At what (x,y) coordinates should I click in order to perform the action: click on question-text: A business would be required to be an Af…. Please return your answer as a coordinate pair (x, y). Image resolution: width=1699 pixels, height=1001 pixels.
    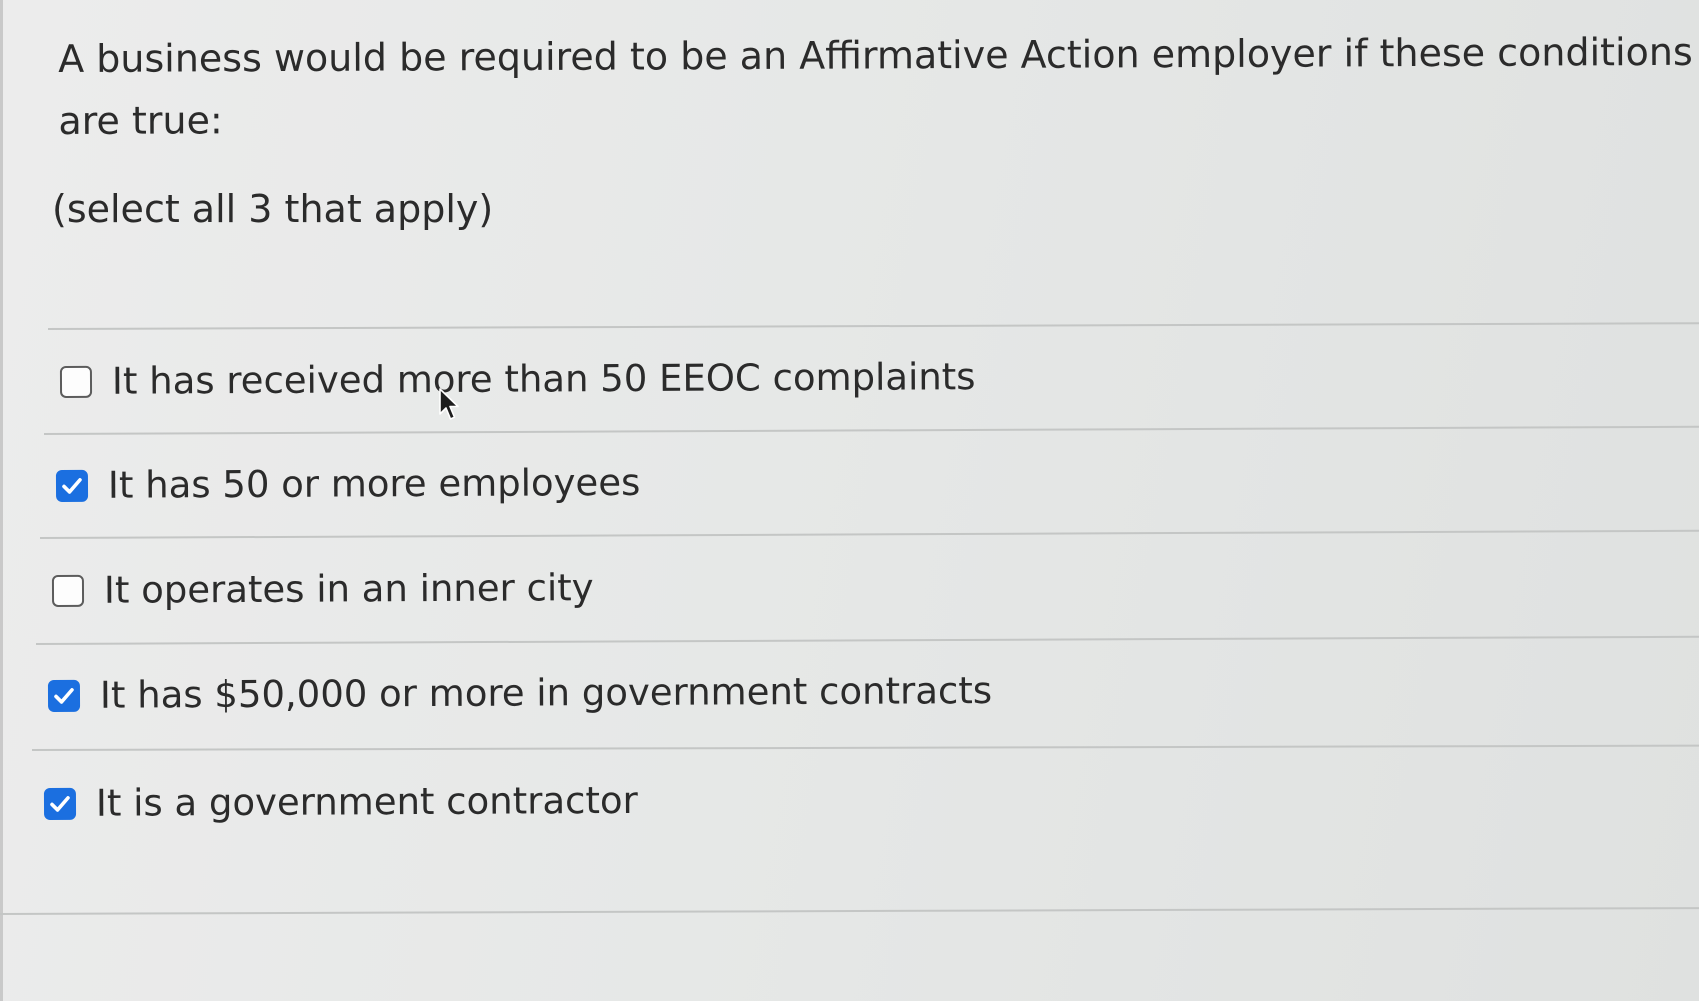
    Looking at the image, I should click on (875, 86).